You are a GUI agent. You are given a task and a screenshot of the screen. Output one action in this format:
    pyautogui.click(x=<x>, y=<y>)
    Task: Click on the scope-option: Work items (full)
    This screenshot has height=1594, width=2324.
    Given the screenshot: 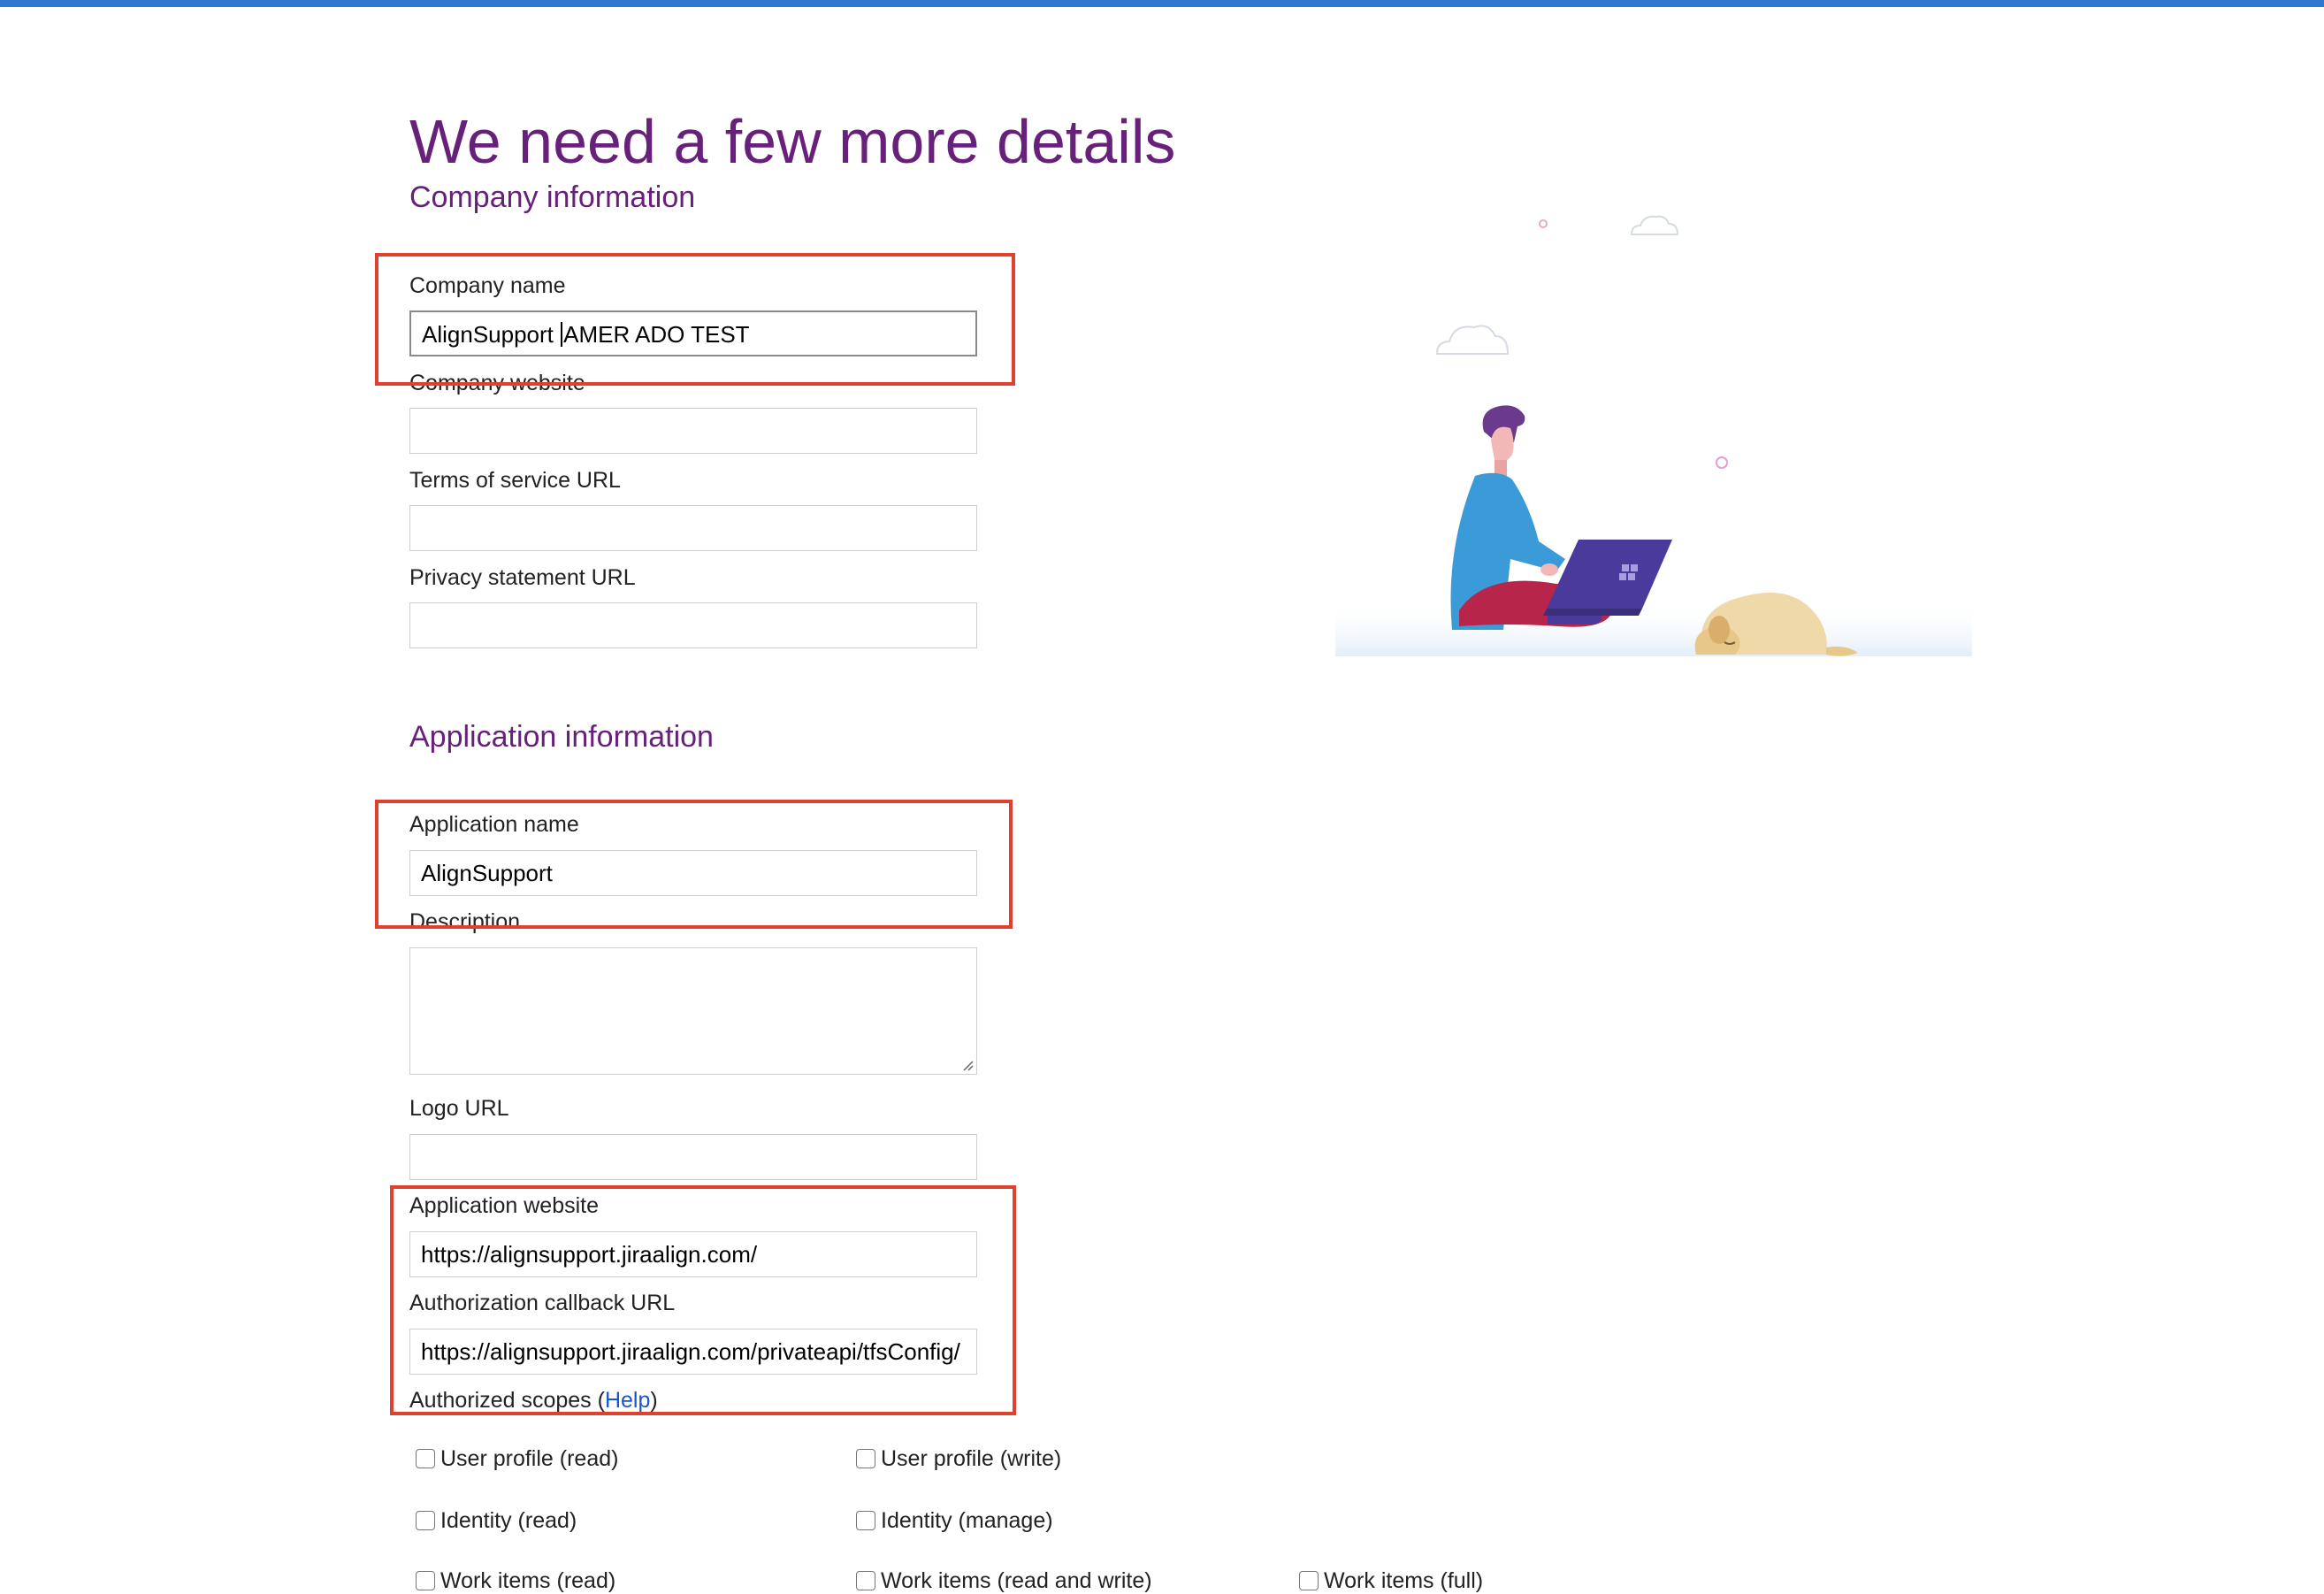 What is the action you would take?
    pyautogui.click(x=1391, y=1580)
    